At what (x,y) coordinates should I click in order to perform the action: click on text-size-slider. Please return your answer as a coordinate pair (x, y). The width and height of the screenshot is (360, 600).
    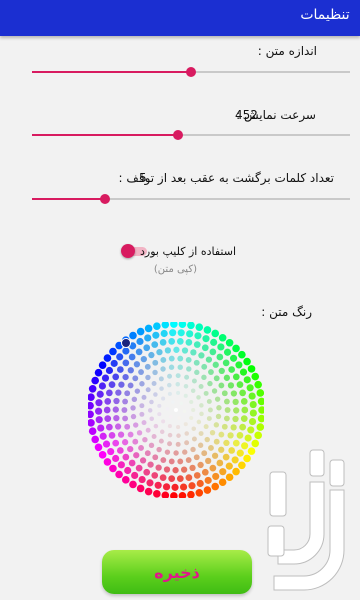
    Looking at the image, I should click on (191, 72).